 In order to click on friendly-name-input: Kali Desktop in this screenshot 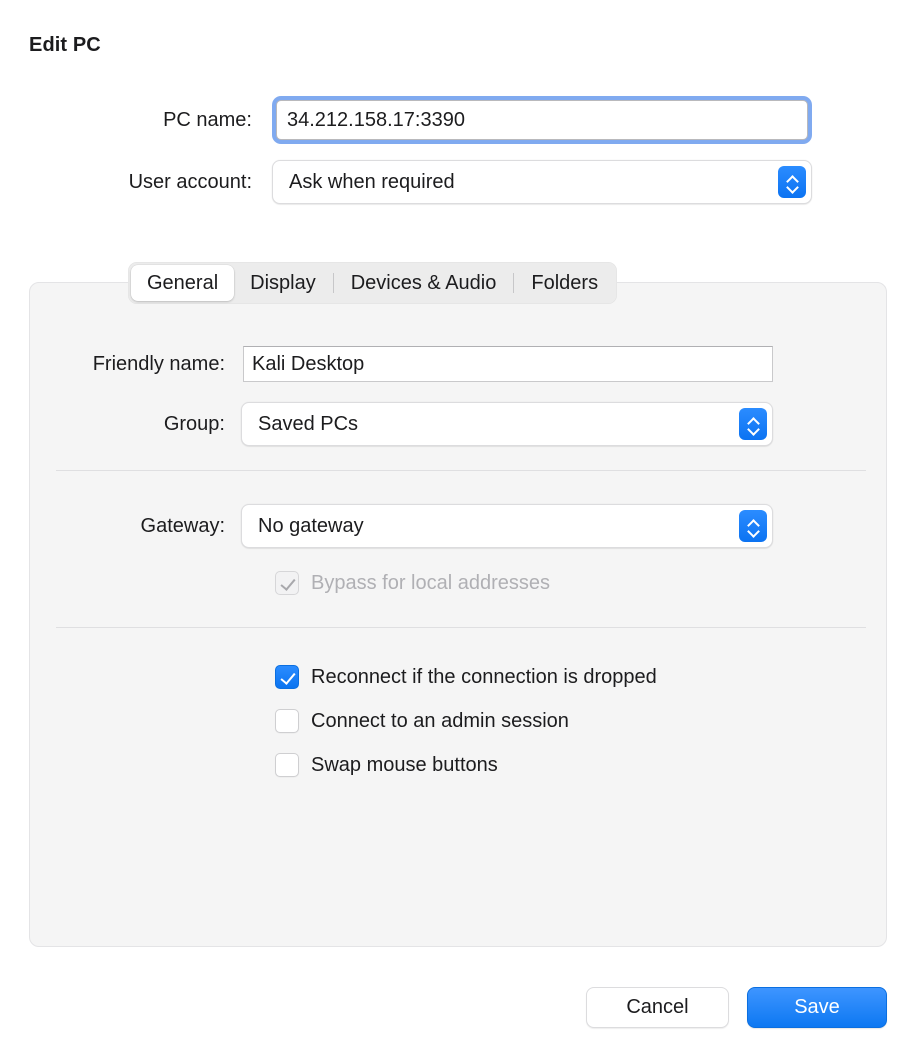, I will do `click(508, 364)`.